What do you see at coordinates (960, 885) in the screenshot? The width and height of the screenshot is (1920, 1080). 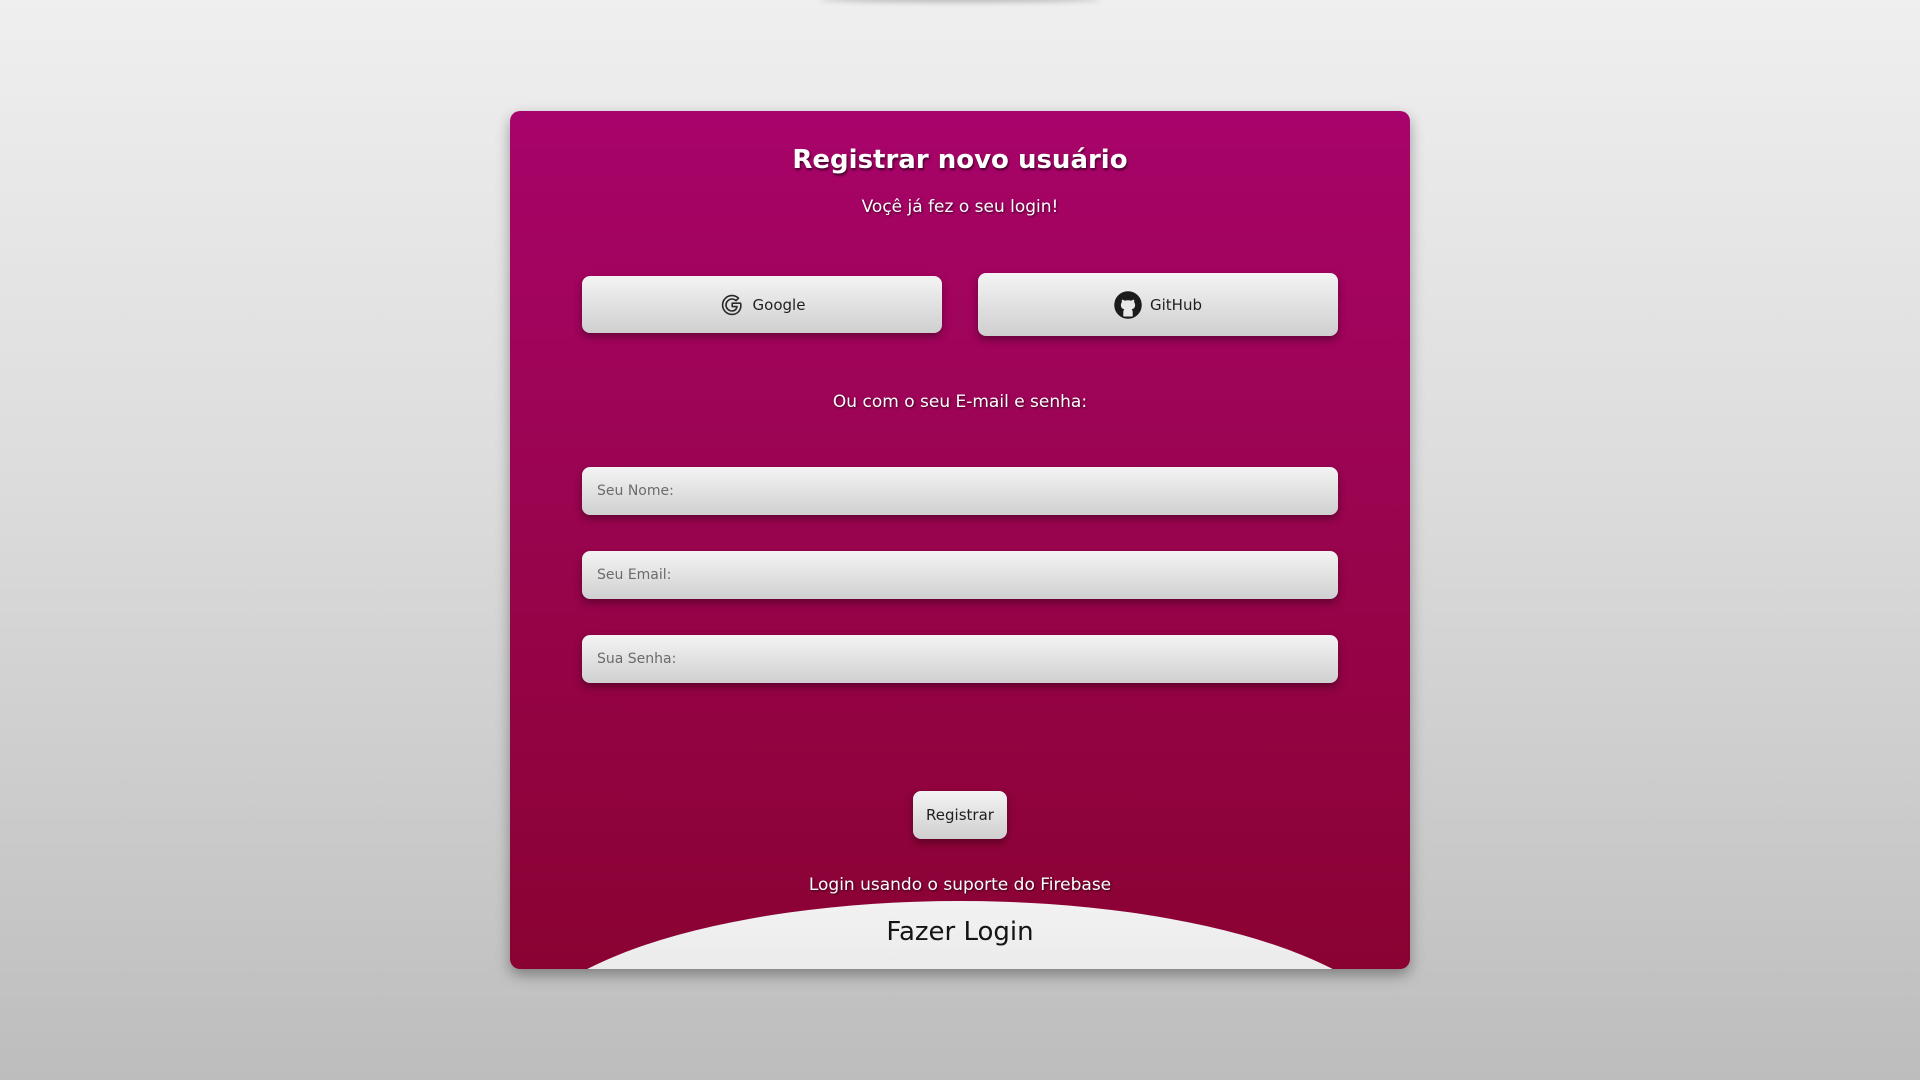 I see `firebase-info-text: Login usando o suporte do Firebase` at bounding box center [960, 885].